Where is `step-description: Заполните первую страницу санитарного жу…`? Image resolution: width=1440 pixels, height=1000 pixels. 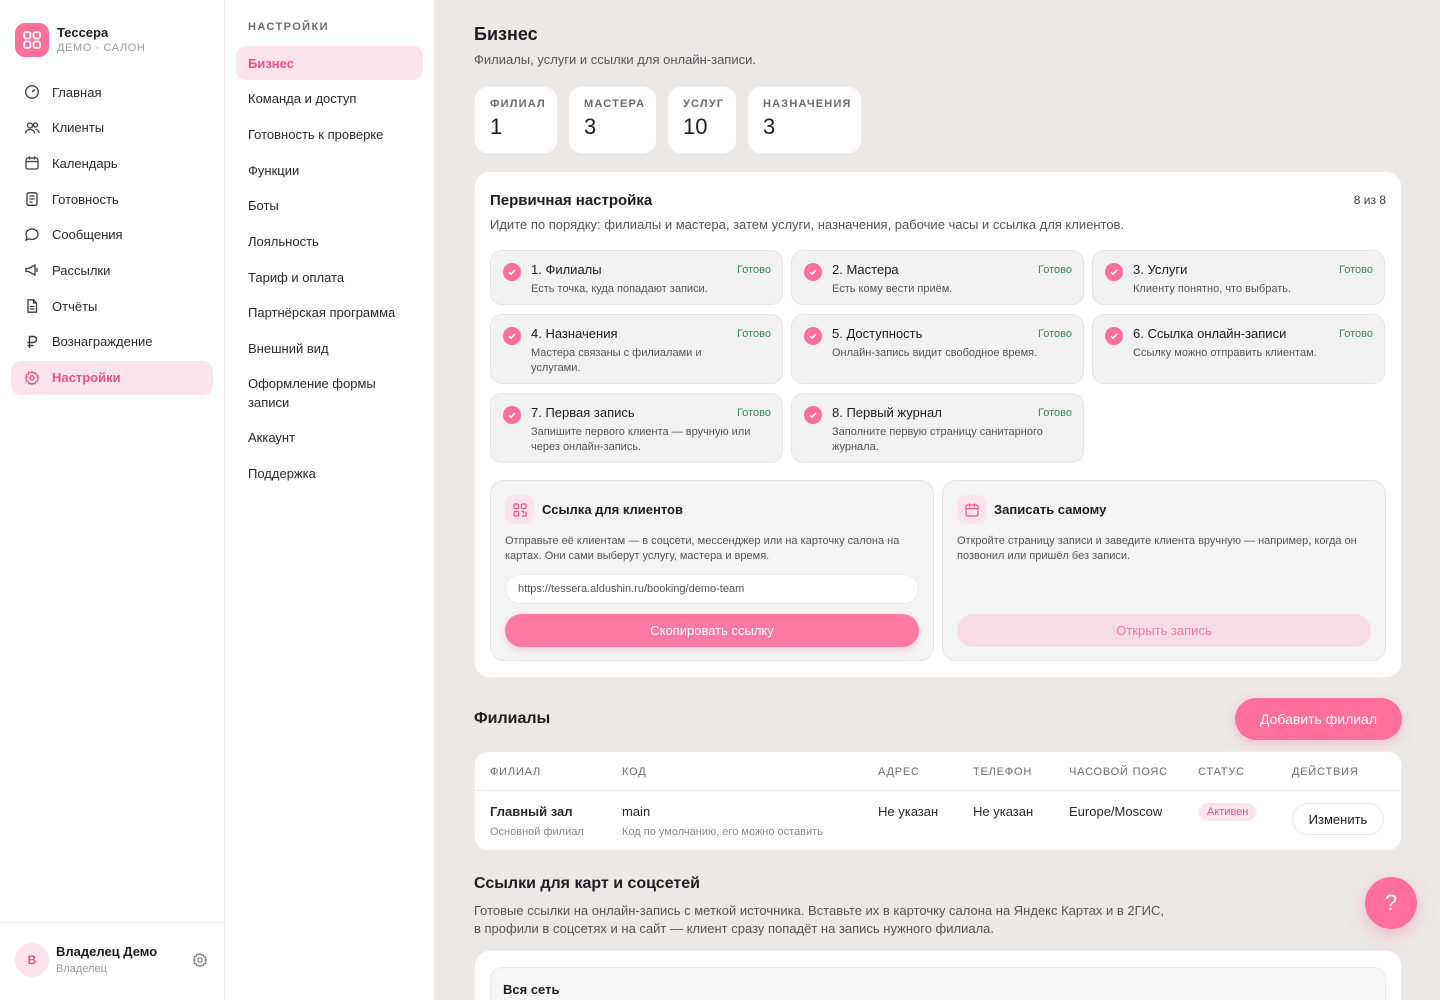 step-description: Заполните первую страницу санитарного жу… is located at coordinates (937, 439).